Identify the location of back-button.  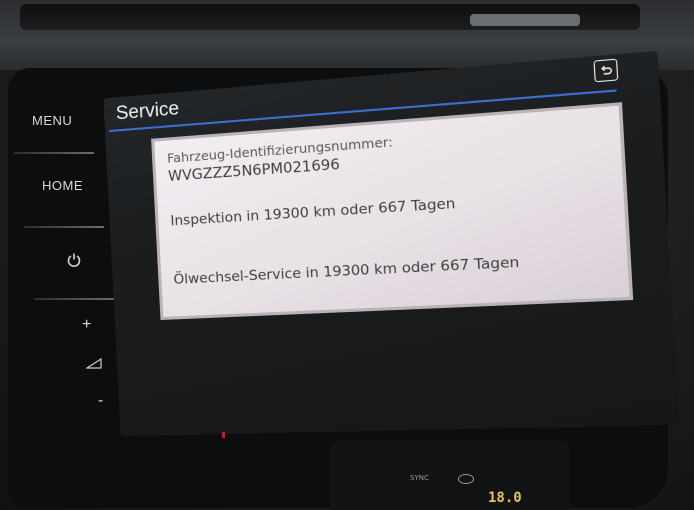
(606, 70).